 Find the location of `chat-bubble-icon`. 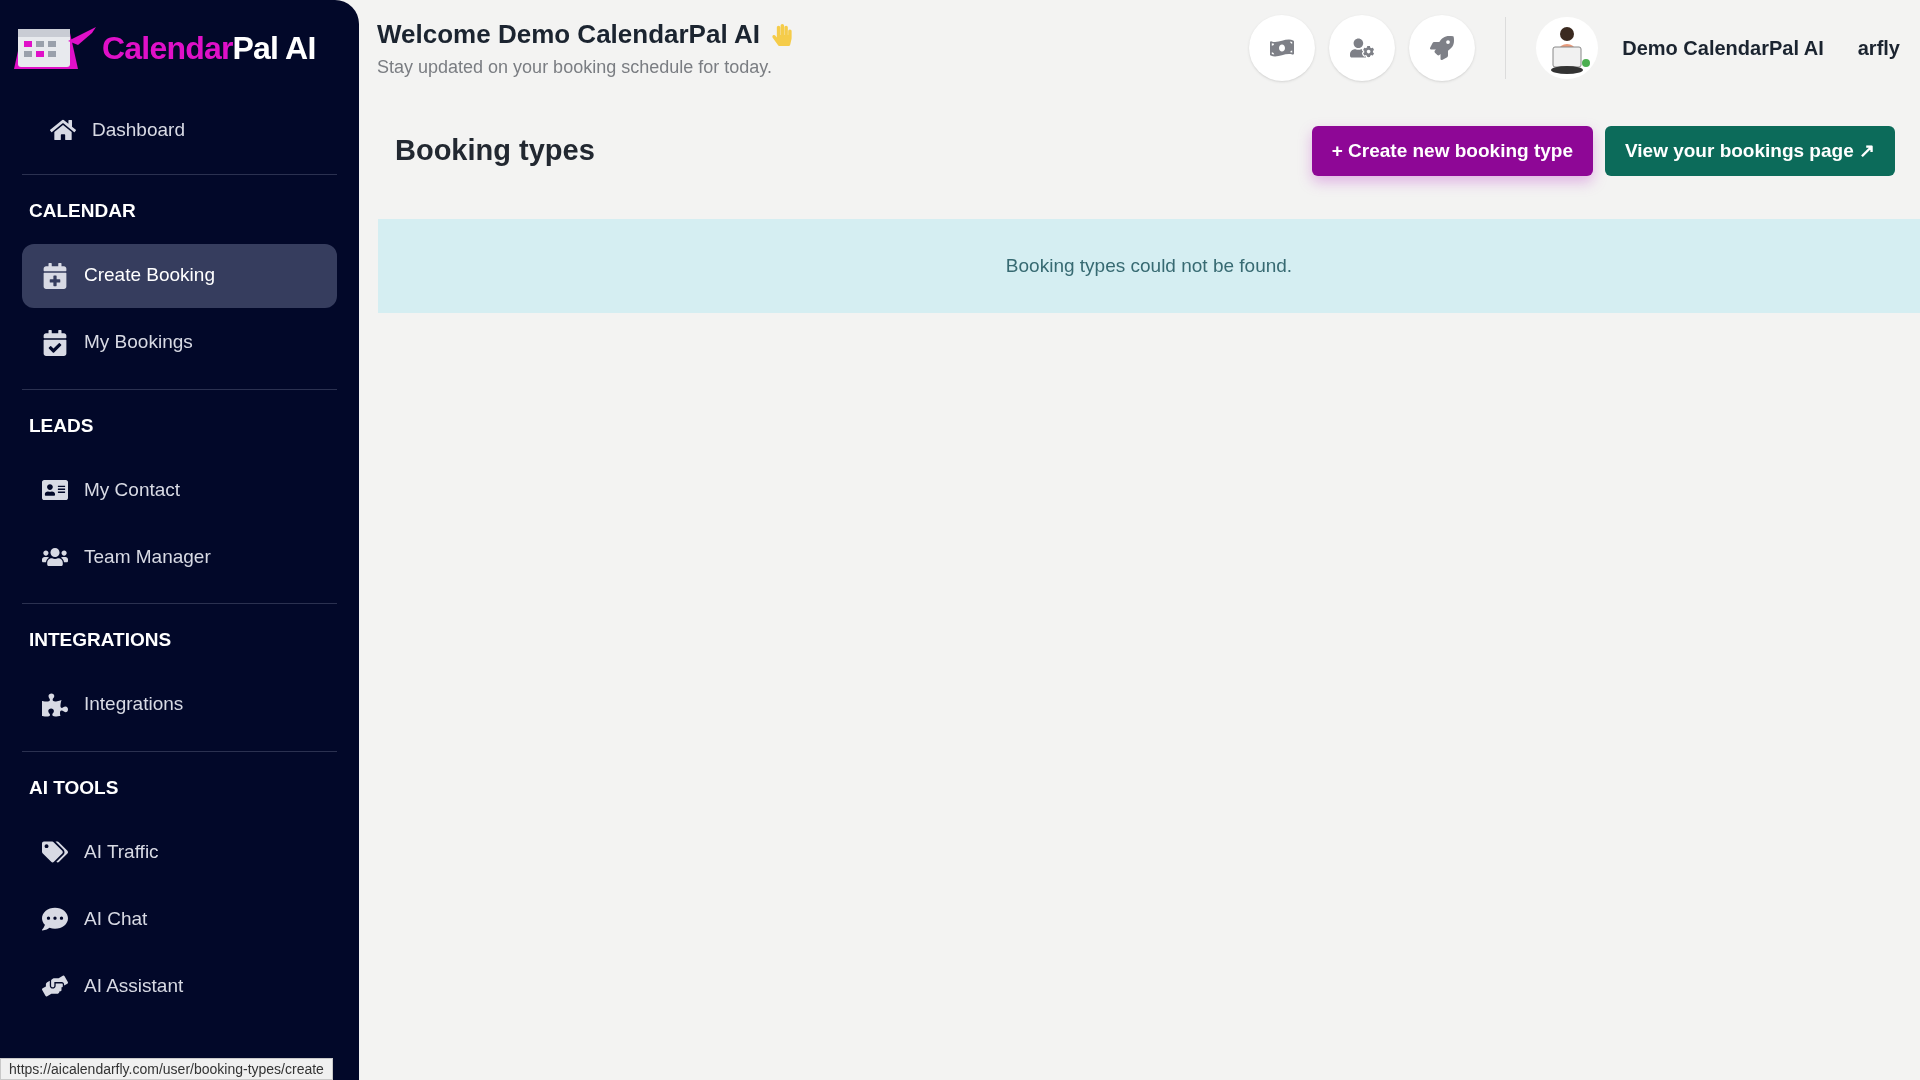

chat-bubble-icon is located at coordinates (55, 919).